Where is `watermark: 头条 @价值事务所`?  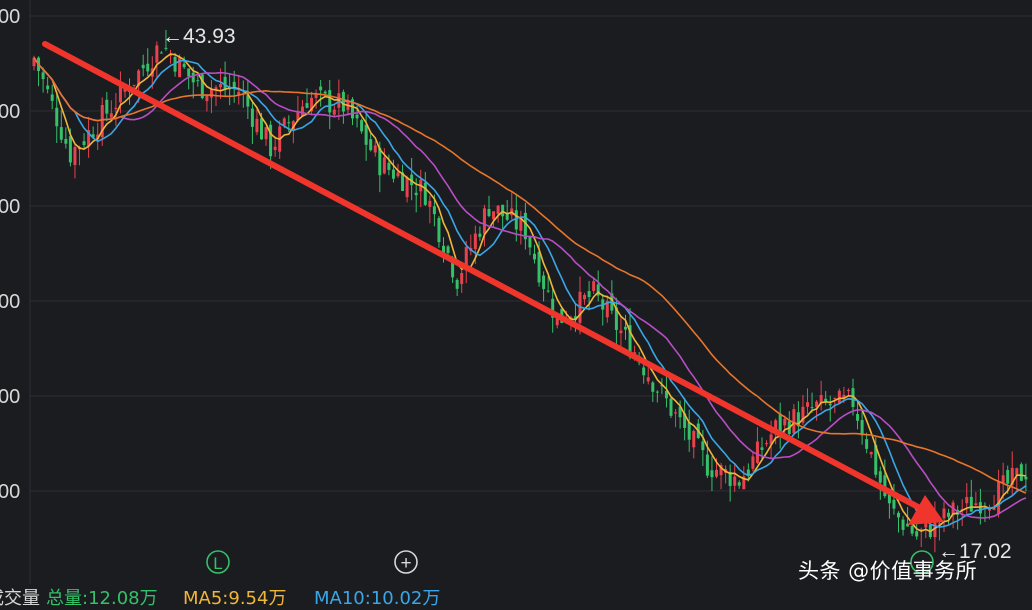 watermark: 头条 @价值事务所 is located at coordinates (888, 571).